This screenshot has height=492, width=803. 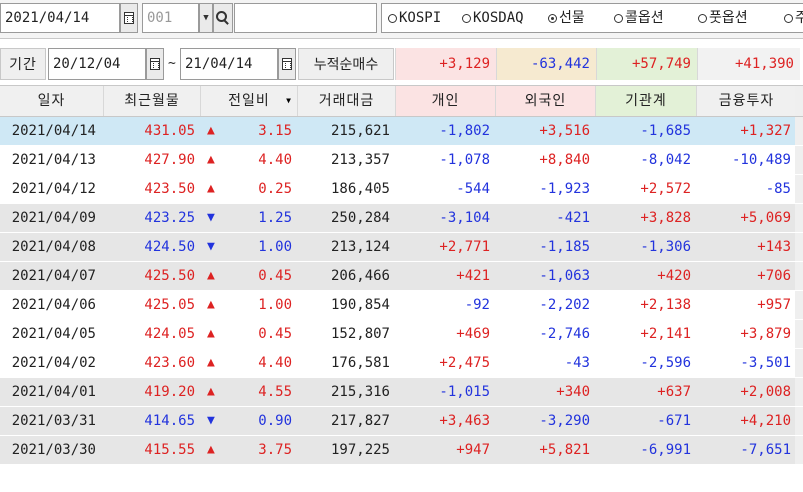 What do you see at coordinates (765, 450) in the screenshot?
I see `finance-cell-text: -7,651` at bounding box center [765, 450].